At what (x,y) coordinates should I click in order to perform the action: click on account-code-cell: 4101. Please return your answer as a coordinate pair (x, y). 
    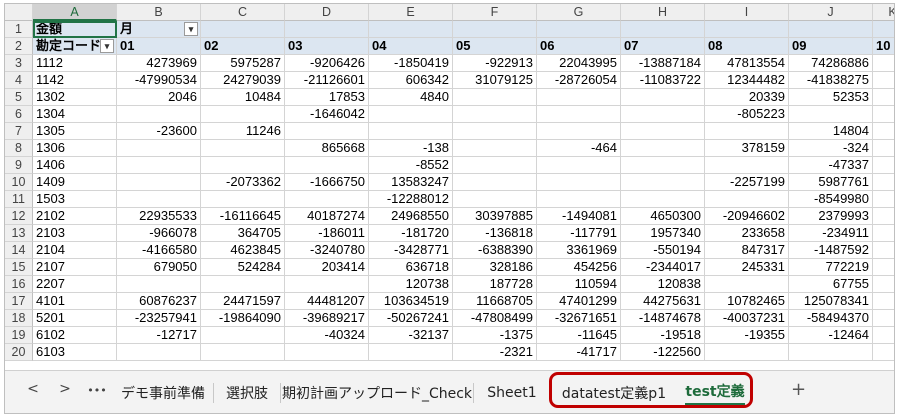
    Looking at the image, I should click on (75, 301).